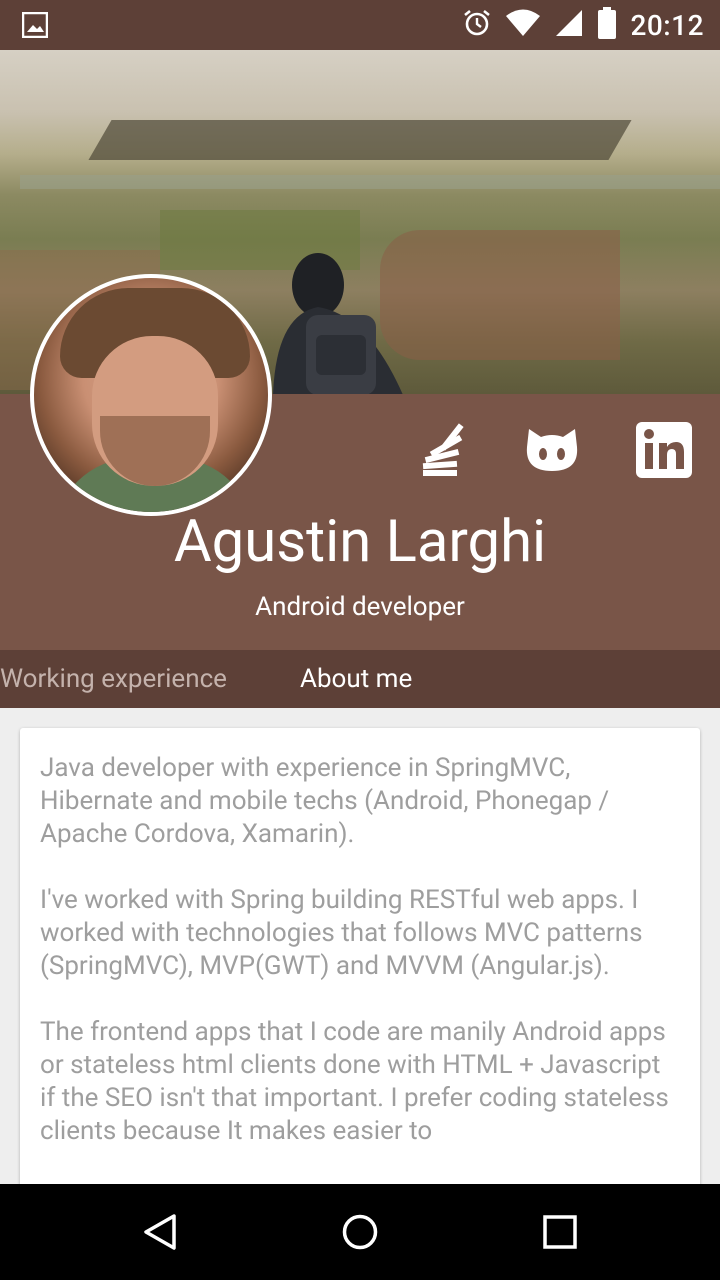 Image resolution: width=720 pixels, height=1280 pixels. Describe the element at coordinates (360, 542) in the screenshot. I see `profile-name: Agustin Larghi` at that location.